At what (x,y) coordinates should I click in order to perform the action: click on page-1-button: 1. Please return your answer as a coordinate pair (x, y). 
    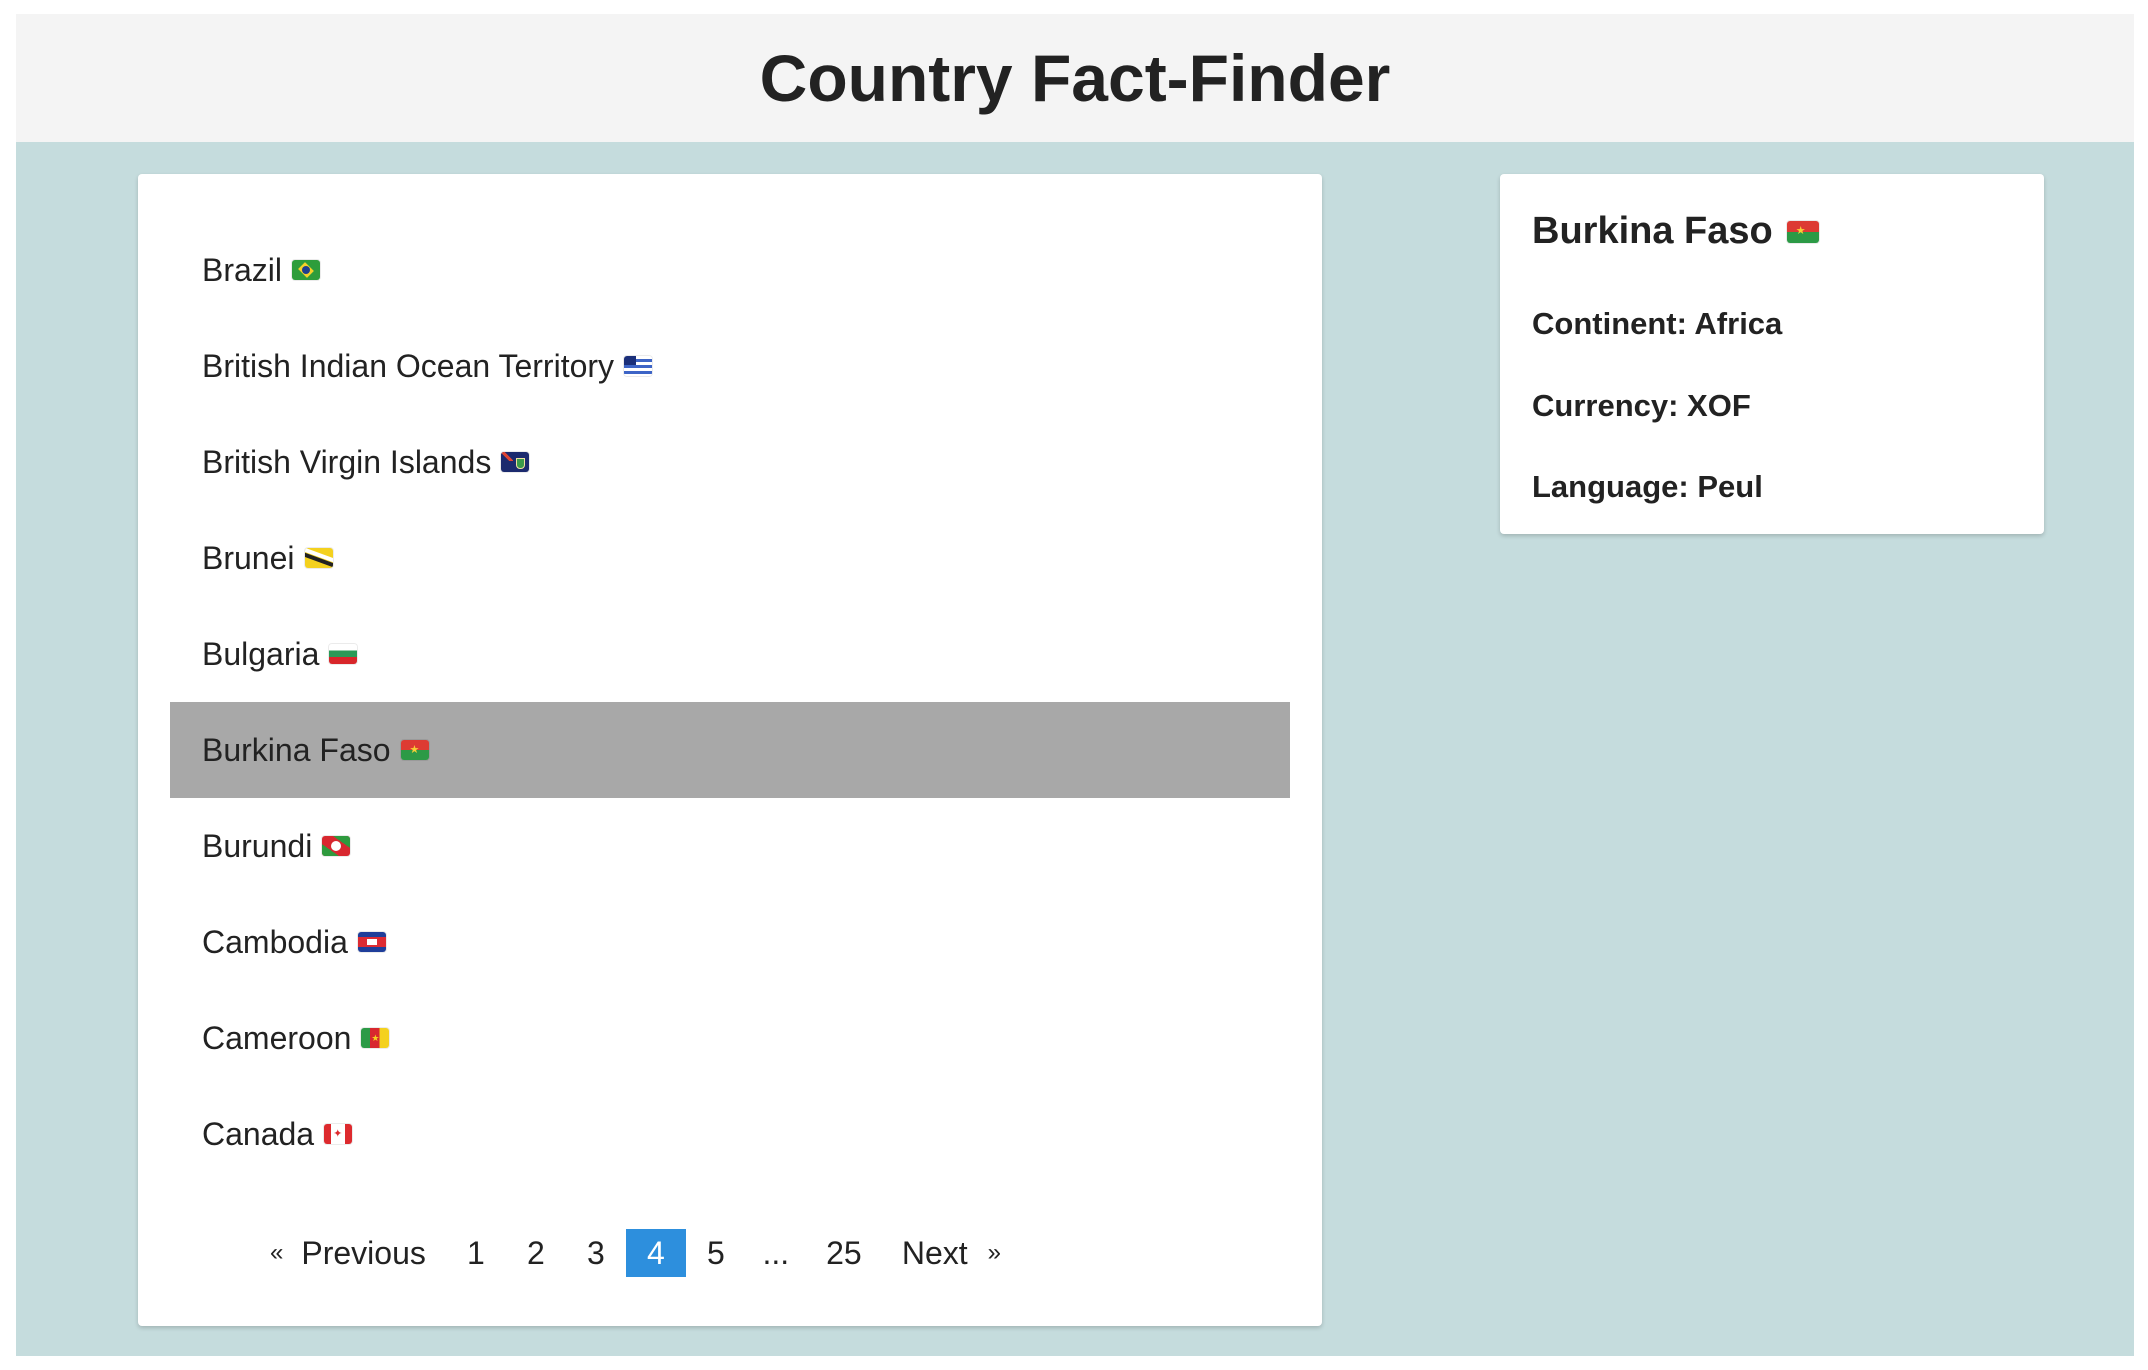
    Looking at the image, I should click on (476, 1253).